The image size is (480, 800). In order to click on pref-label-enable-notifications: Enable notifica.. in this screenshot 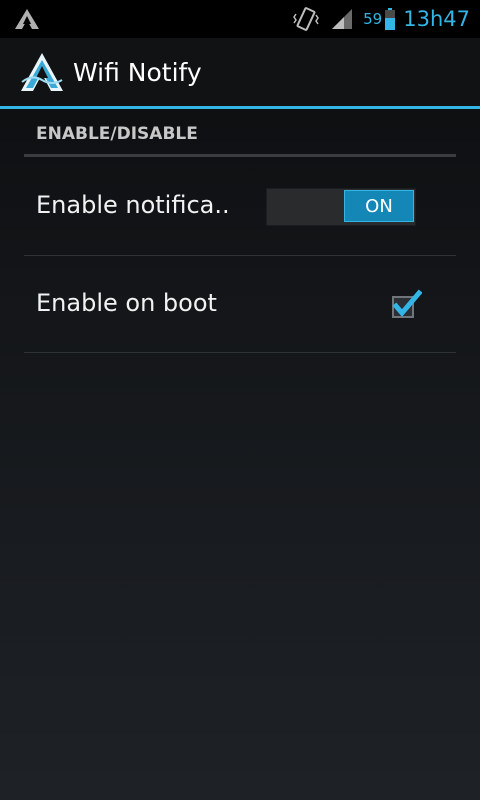, I will do `click(133, 205)`.